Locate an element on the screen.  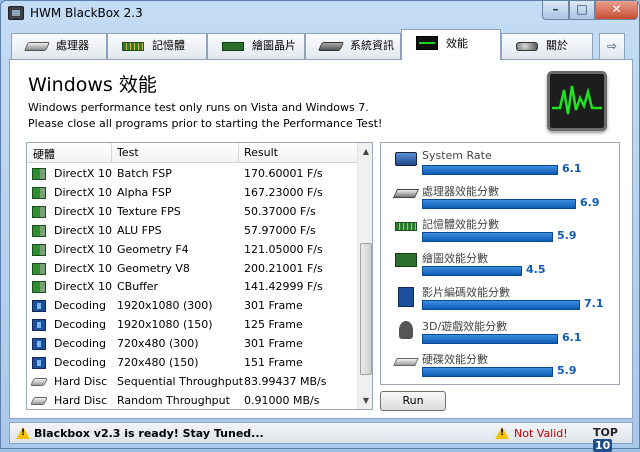
table-row: Decoding 720x480 (150) 151 Frame is located at coordinates (192, 362).